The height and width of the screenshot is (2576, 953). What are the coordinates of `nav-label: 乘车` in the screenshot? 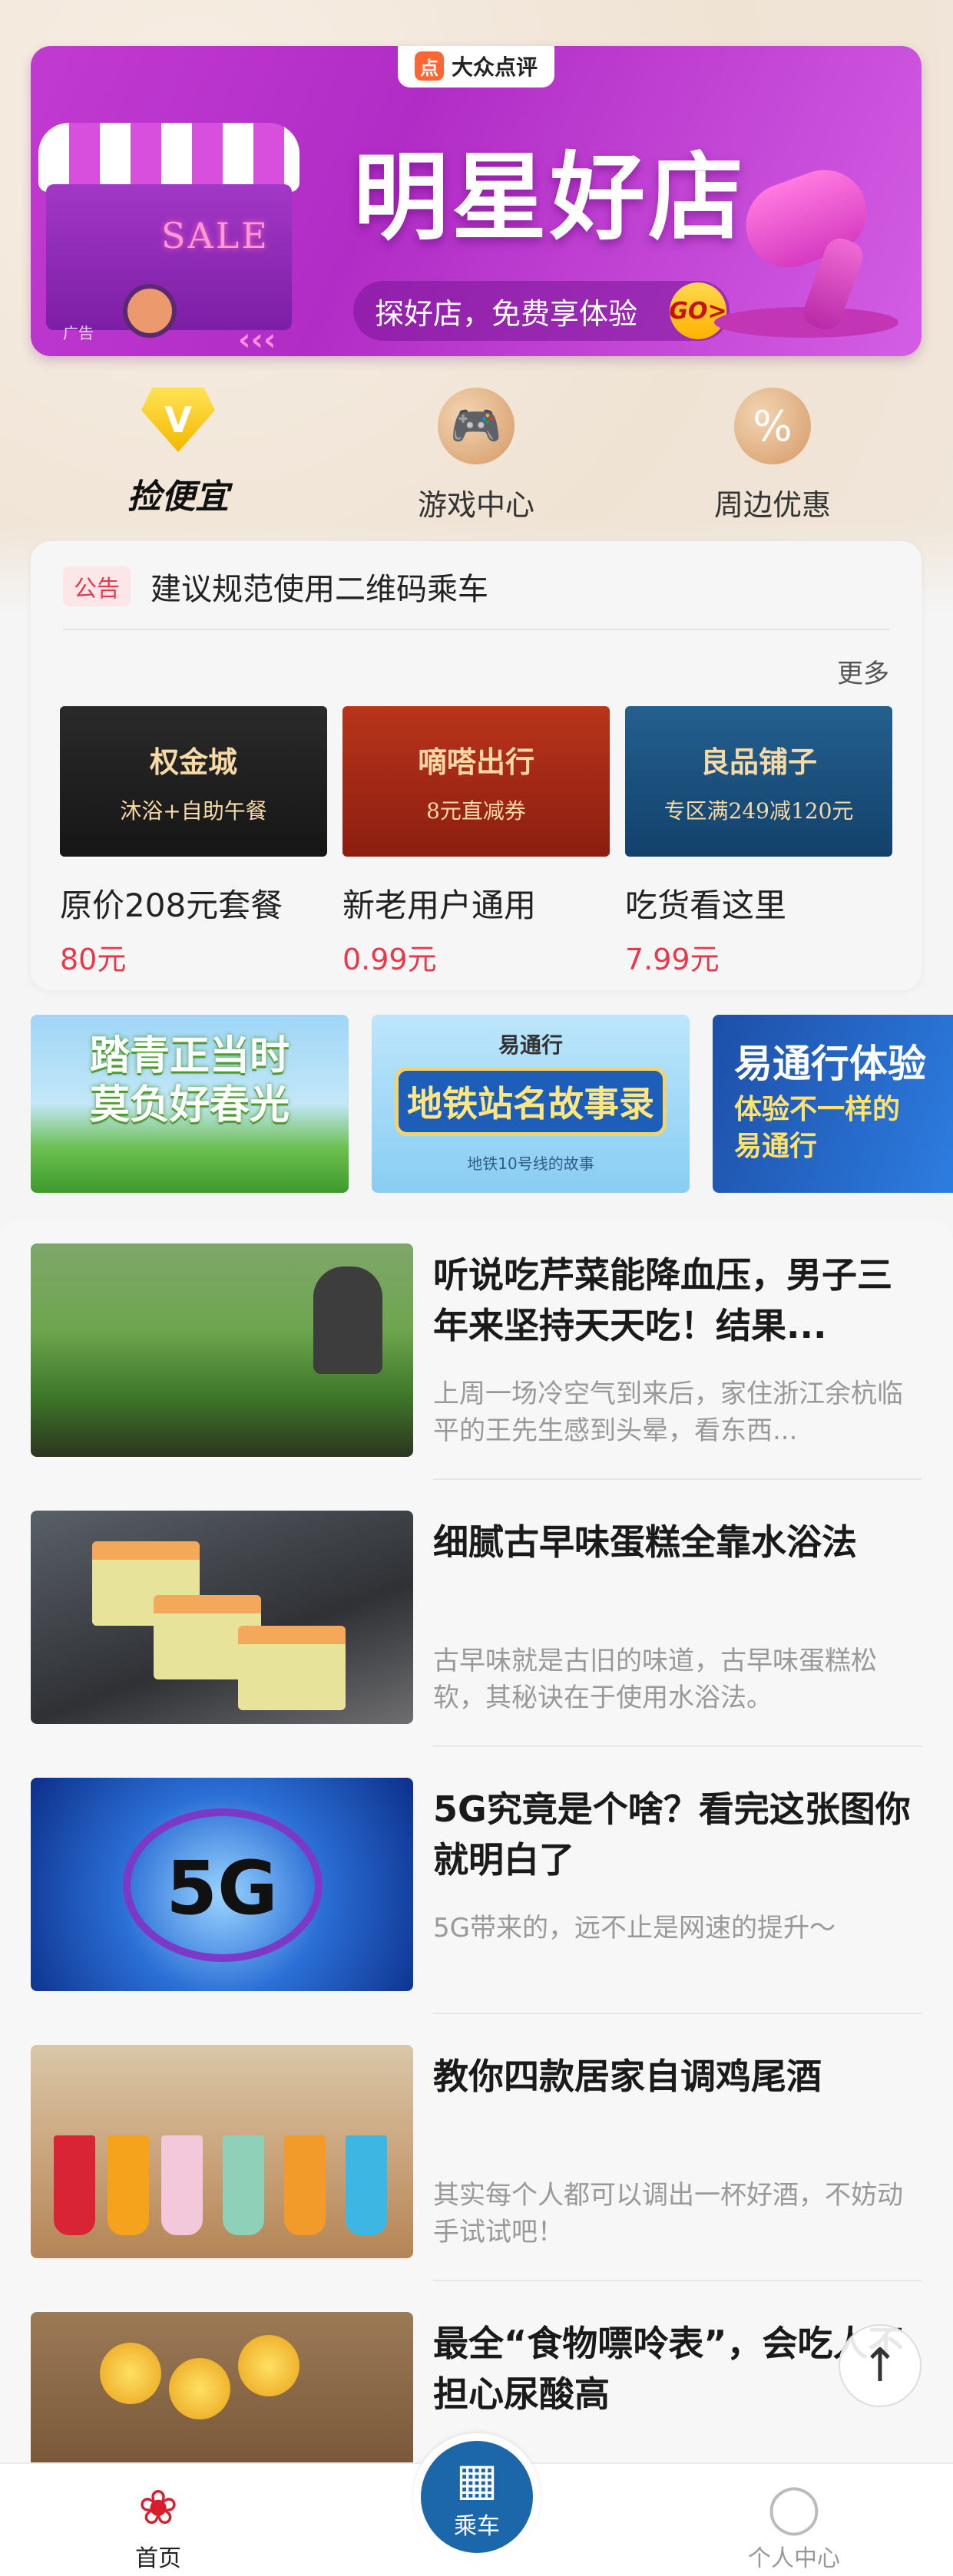 It's located at (477, 2526).